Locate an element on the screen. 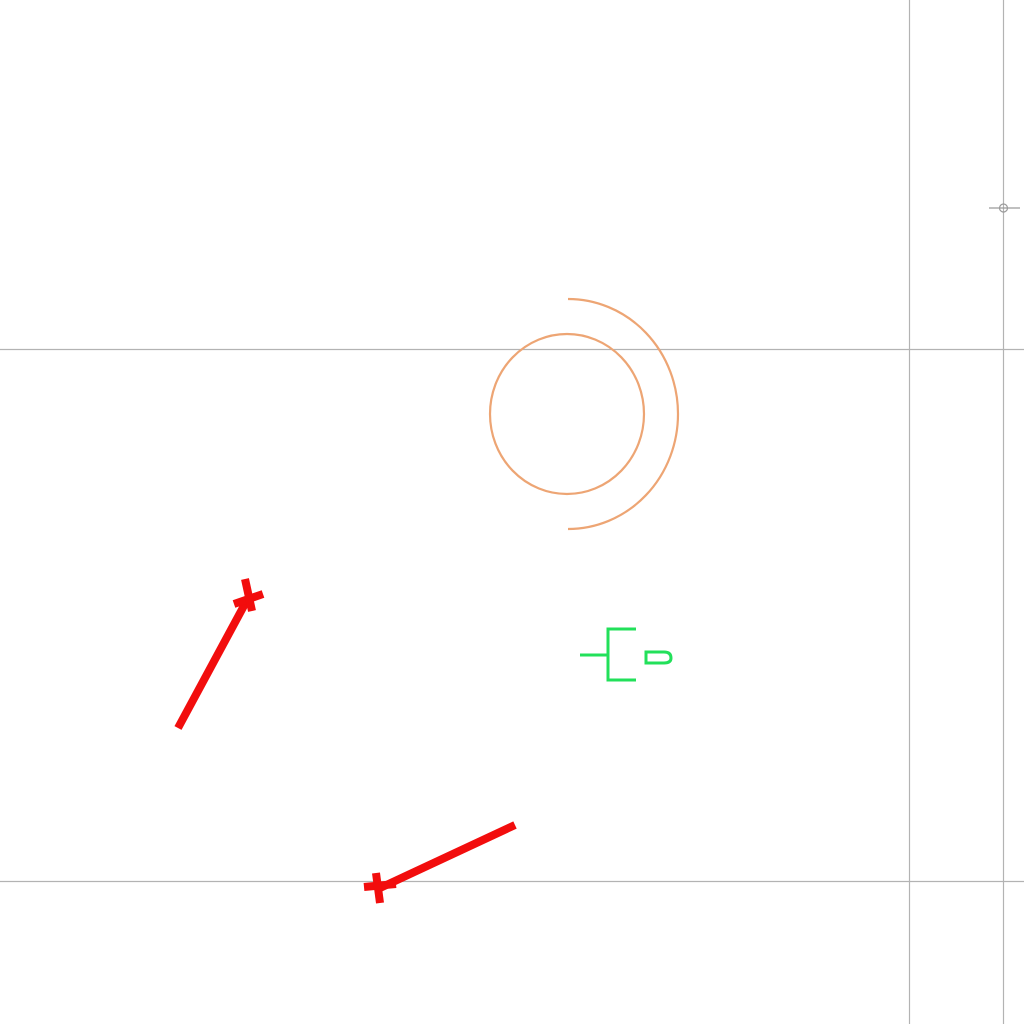 The height and width of the screenshot is (1024, 1024). outer-half-arc is located at coordinates (623, 414).